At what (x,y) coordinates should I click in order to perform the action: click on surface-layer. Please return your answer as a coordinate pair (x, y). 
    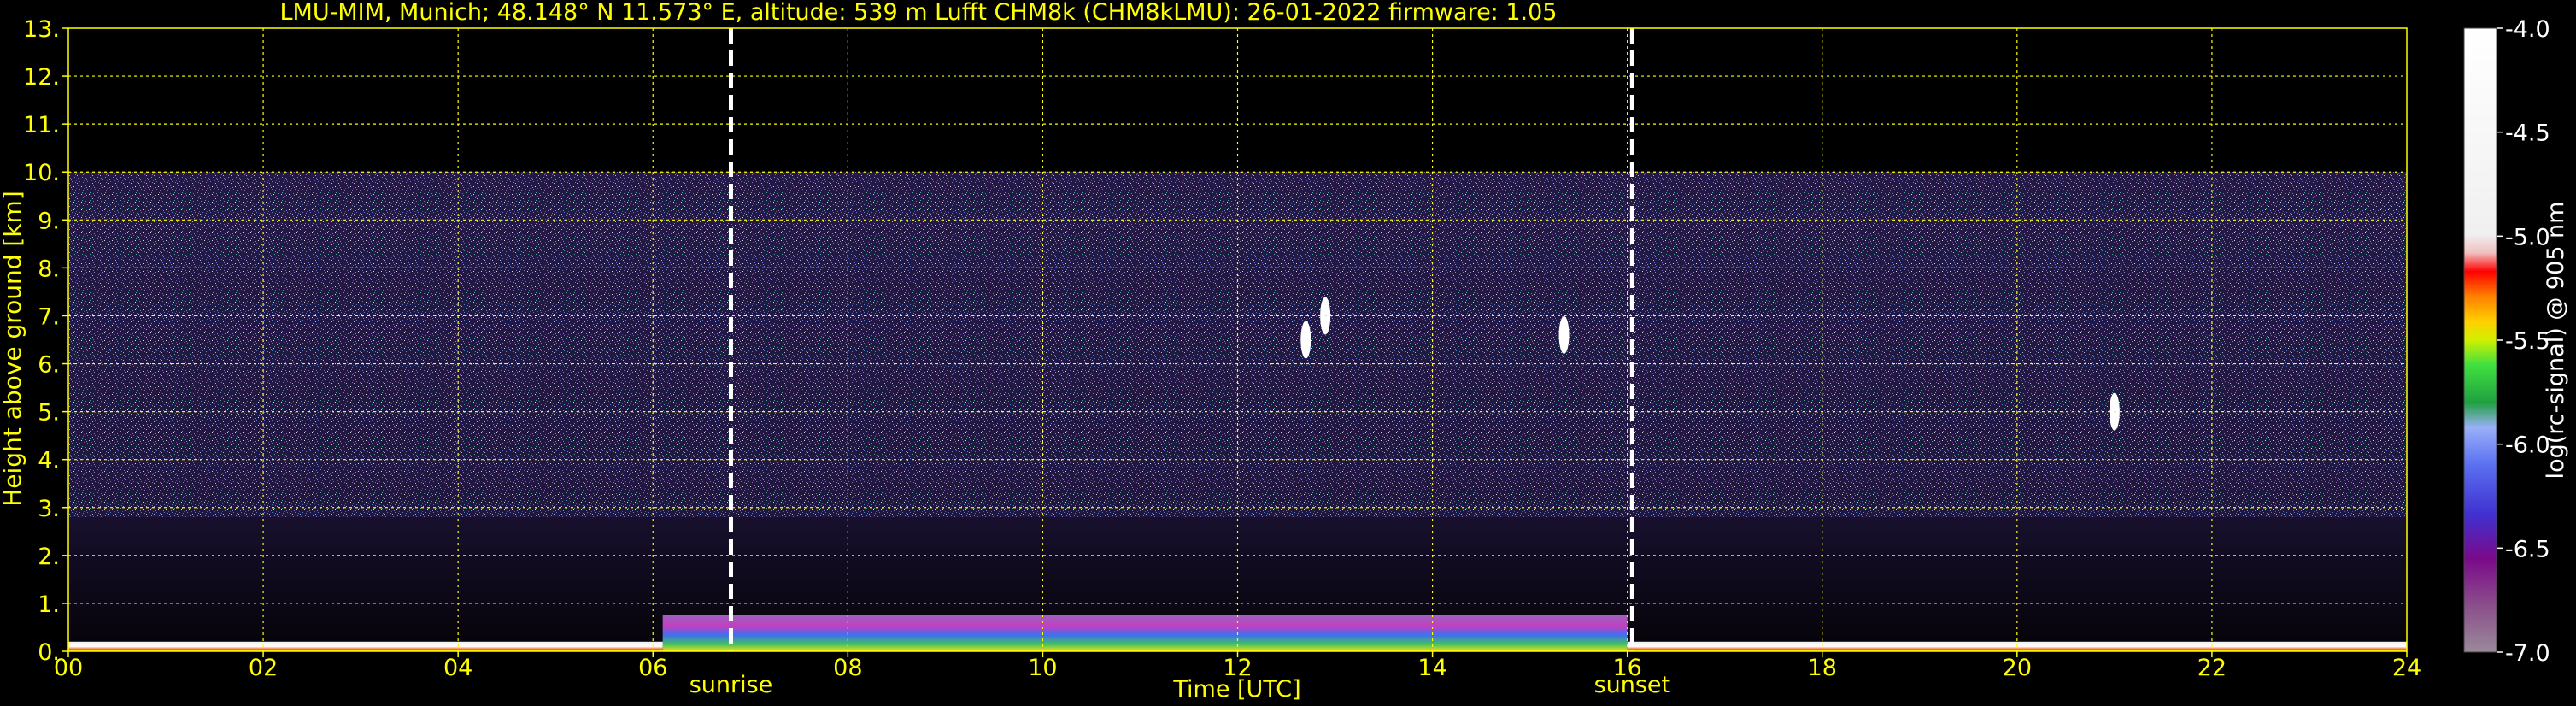
    Looking at the image, I should click on (365, 646).